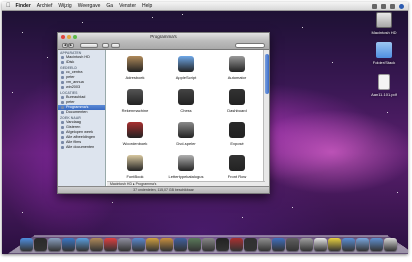 The height and width of the screenshot is (262, 412). What do you see at coordinates (163, 45) in the screenshot?
I see `window-toolbar: ◀ ▶` at bounding box center [163, 45].